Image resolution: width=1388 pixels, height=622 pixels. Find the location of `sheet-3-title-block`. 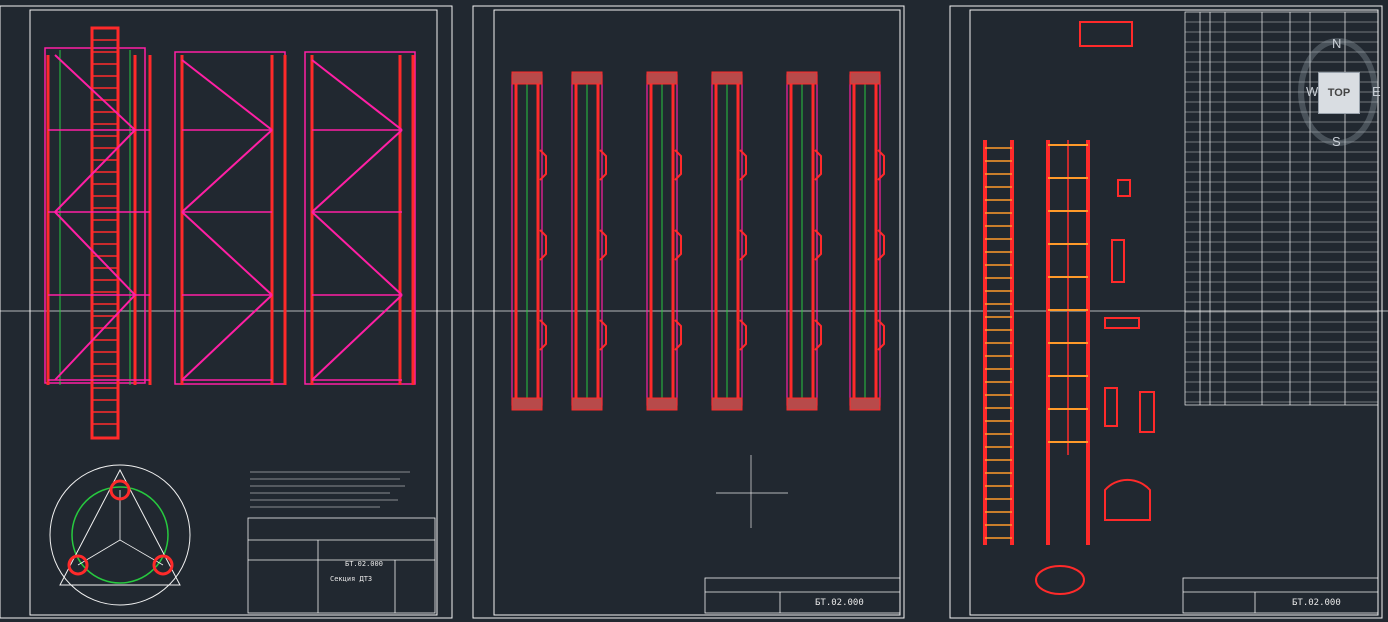

sheet-3-title-block is located at coordinates (1280, 595).